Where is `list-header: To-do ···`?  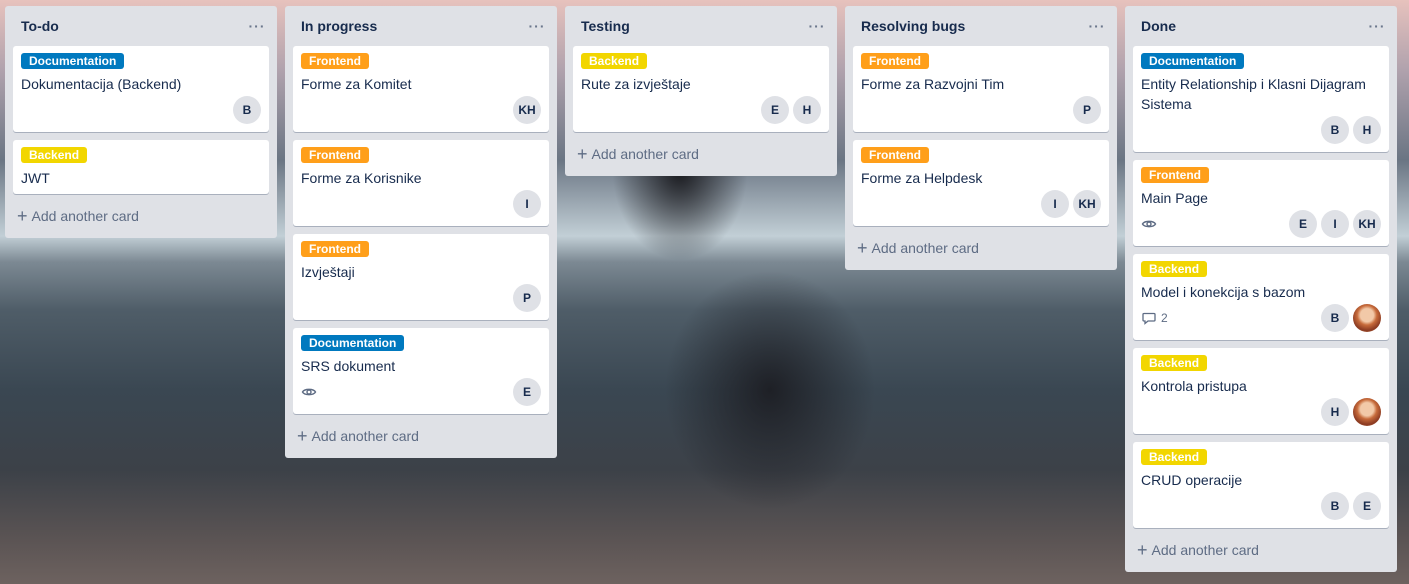
list-header: To-do ··· is located at coordinates (141, 26).